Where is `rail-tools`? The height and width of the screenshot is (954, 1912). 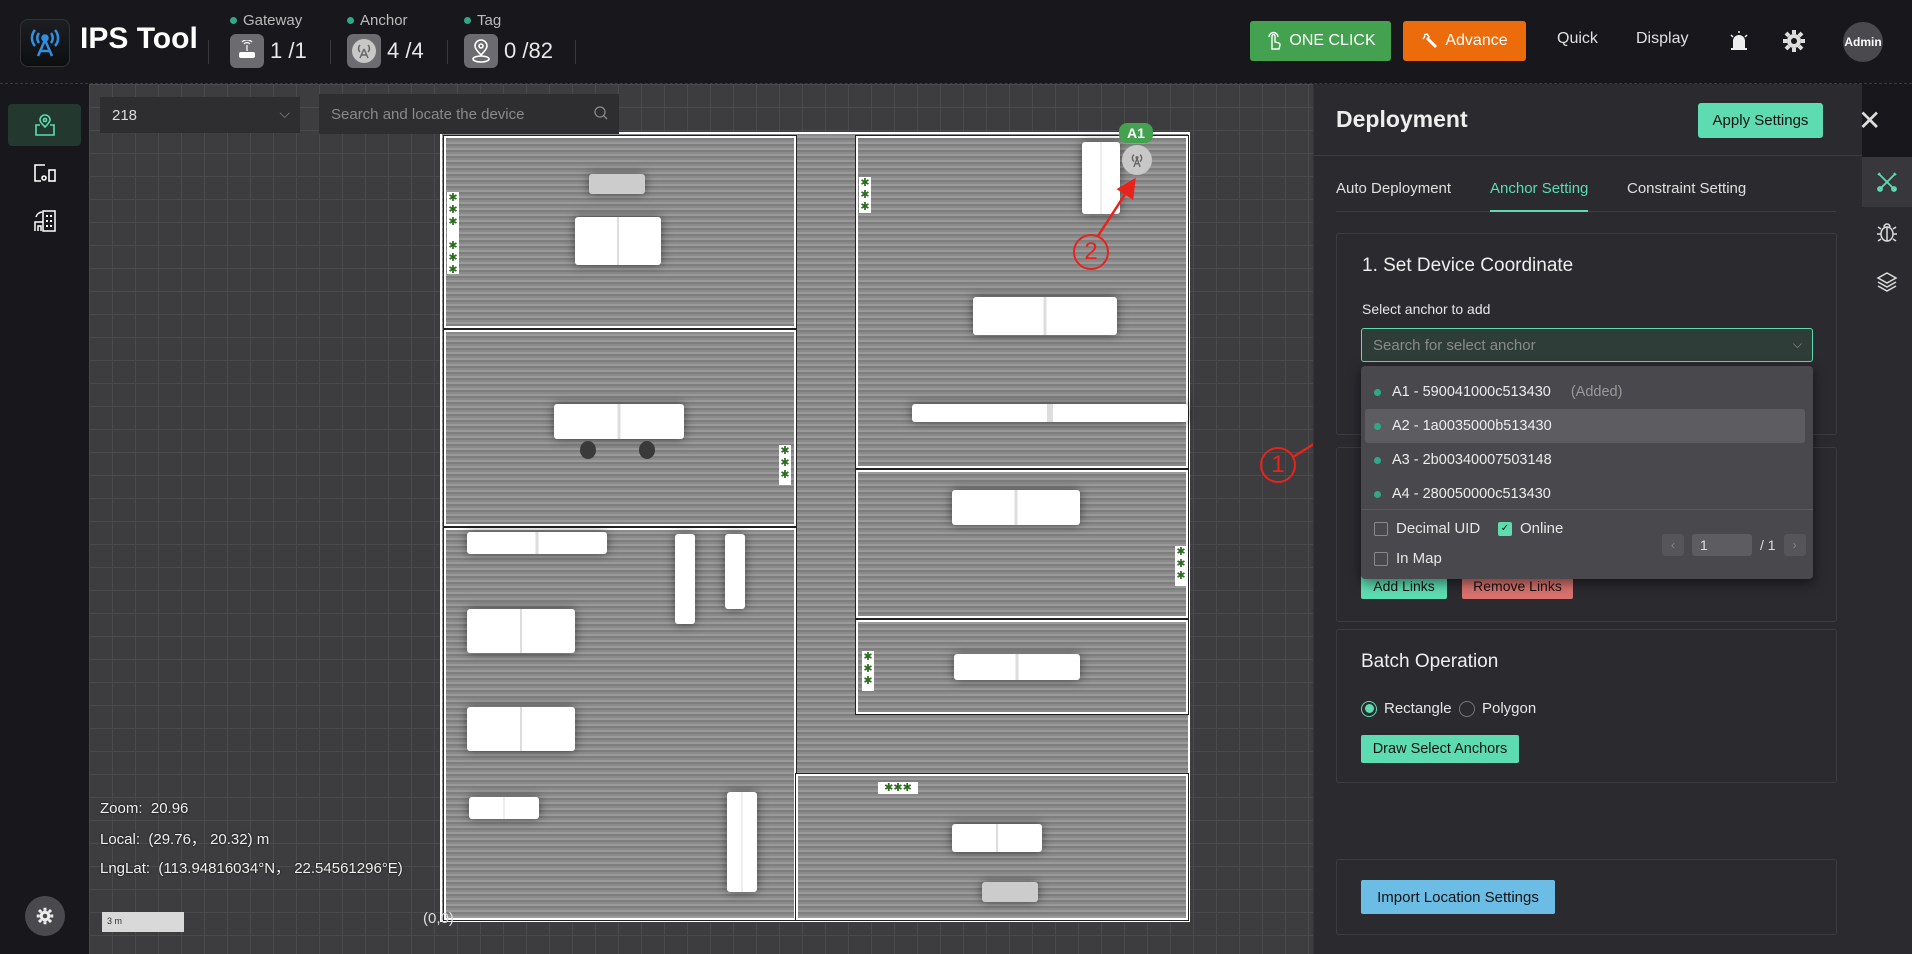
rail-tools is located at coordinates (1887, 182).